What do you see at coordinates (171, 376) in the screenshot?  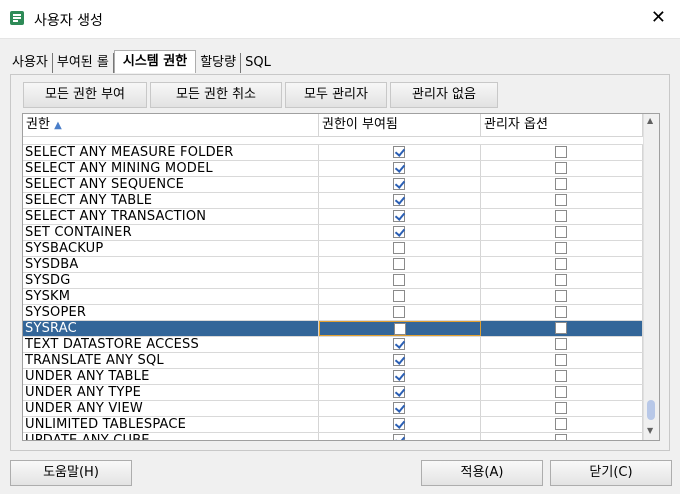 I see `privilege-name: UNDER ANY TABLE` at bounding box center [171, 376].